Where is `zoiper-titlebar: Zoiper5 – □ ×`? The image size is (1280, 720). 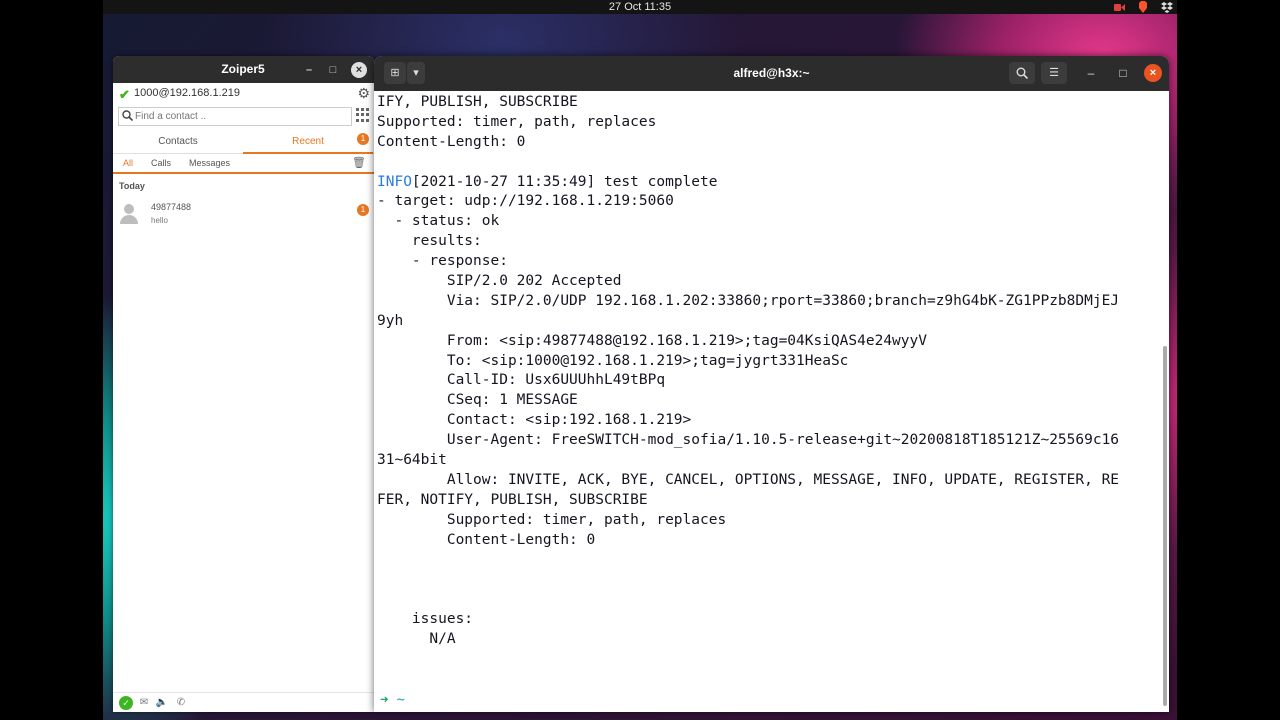 zoiper-titlebar: Zoiper5 – □ × is located at coordinates (243, 69).